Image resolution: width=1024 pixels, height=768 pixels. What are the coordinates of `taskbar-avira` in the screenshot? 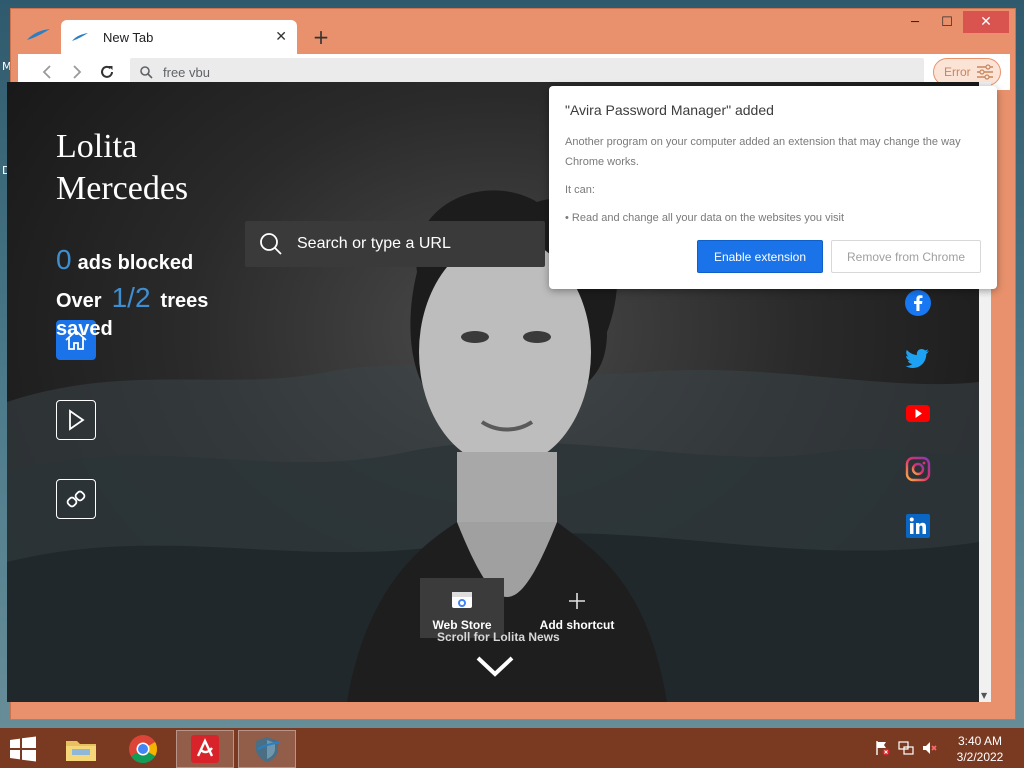 It's located at (205, 749).